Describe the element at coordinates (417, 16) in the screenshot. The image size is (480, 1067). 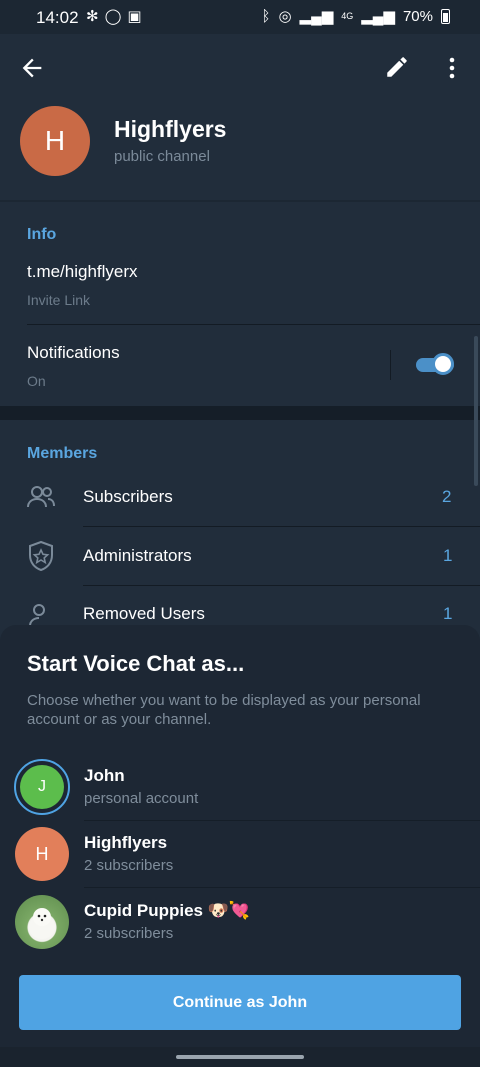
I see `battery-percentage: 70%` at that location.